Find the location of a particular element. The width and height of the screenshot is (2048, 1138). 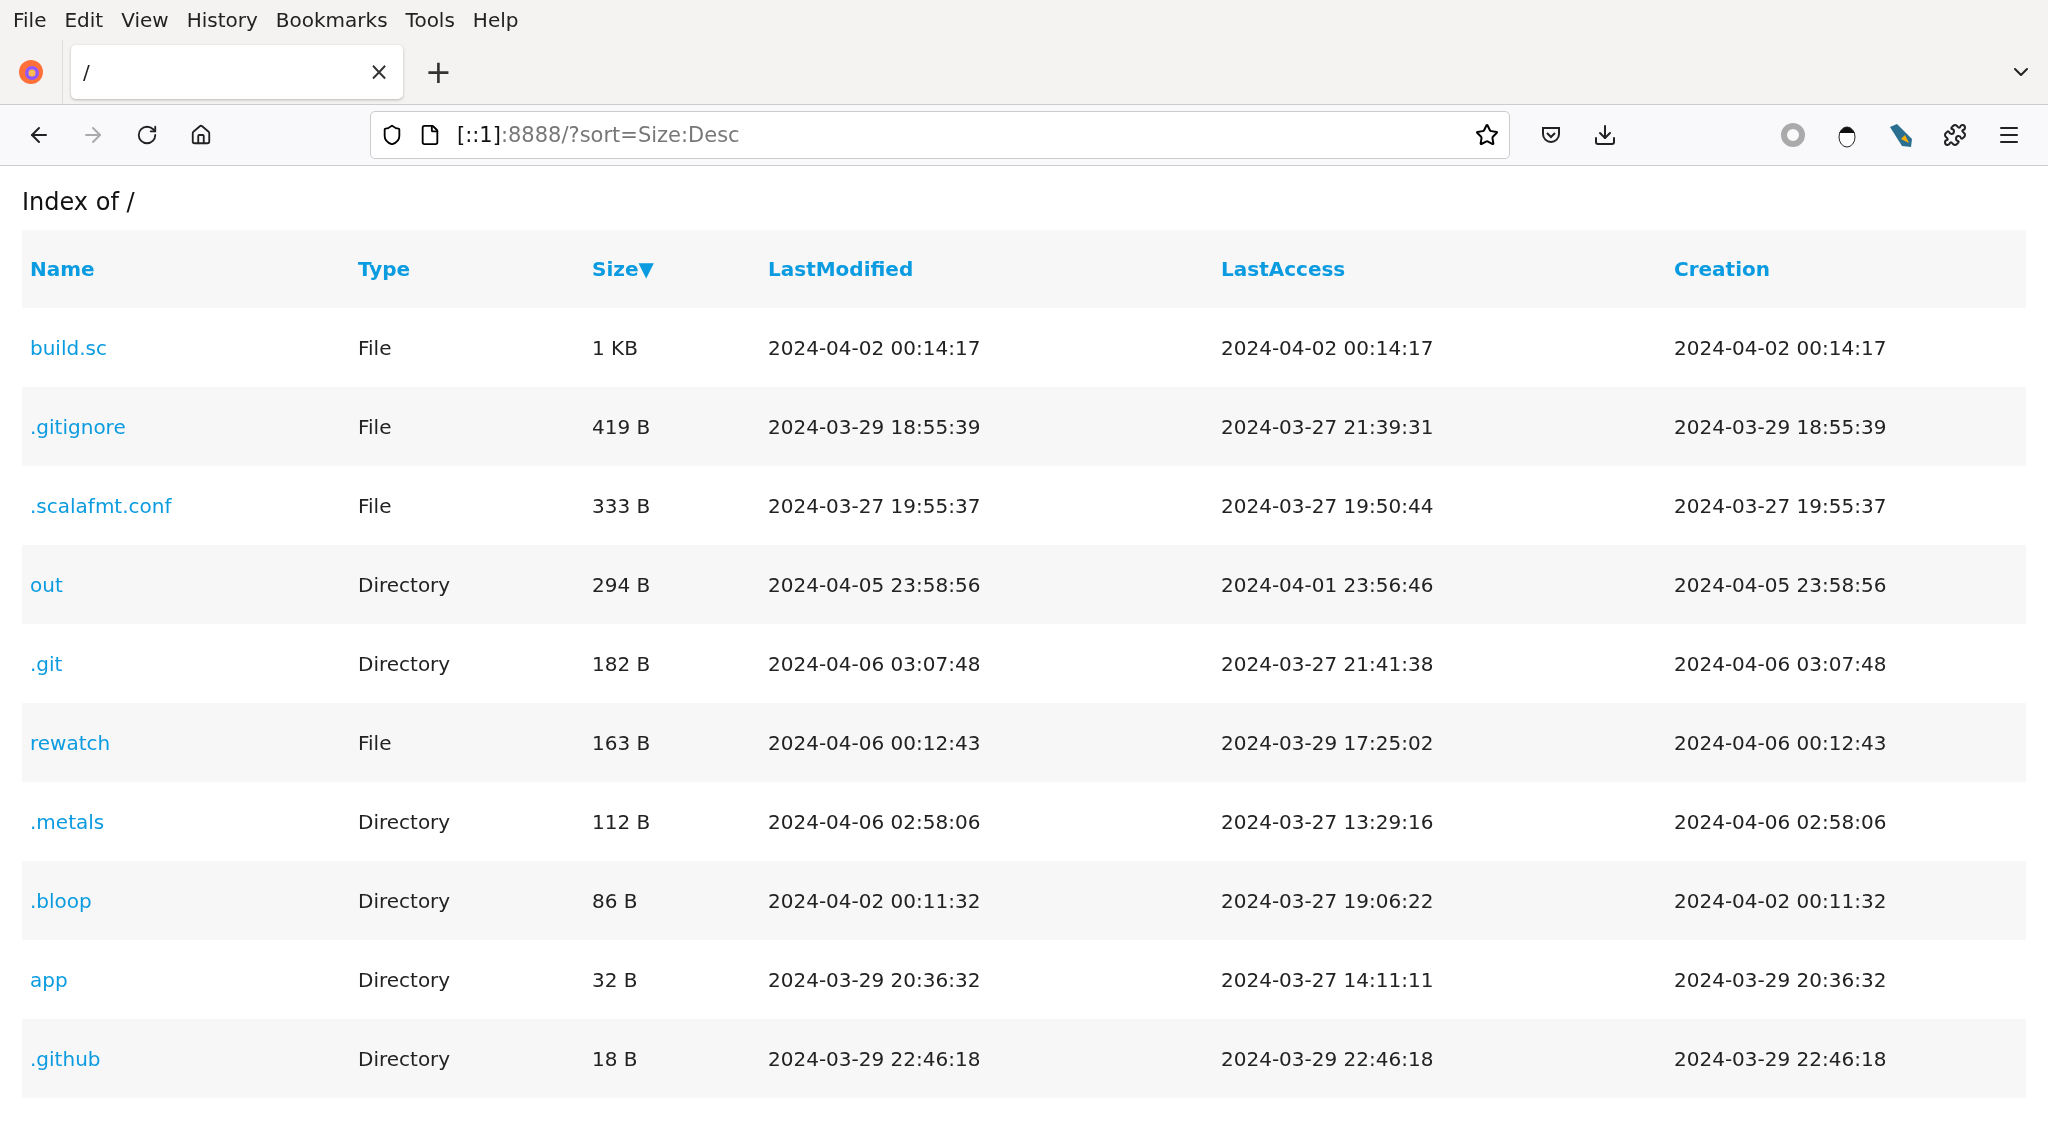

table-cell: 86 B is located at coordinates (672, 900).